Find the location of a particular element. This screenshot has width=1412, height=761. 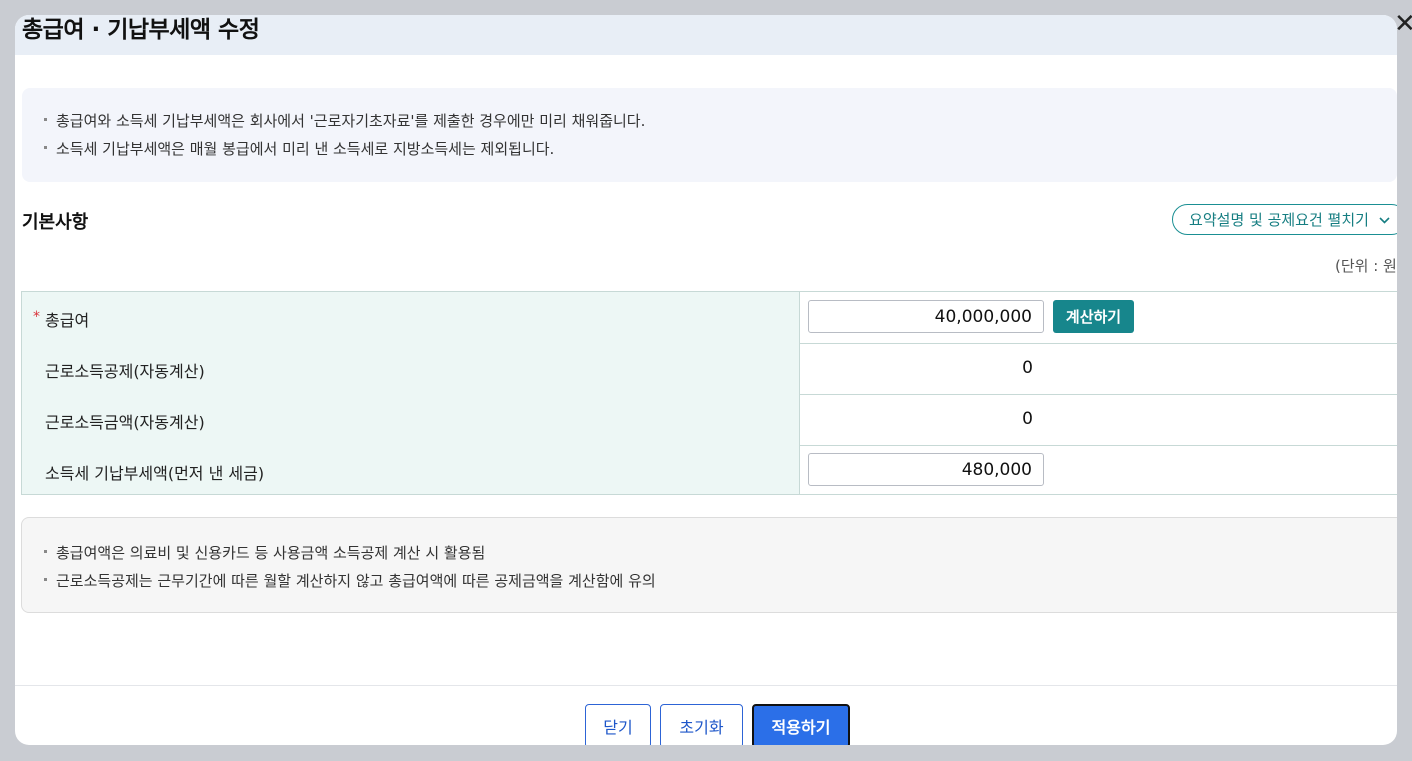

footer-divider is located at coordinates (706, 685).